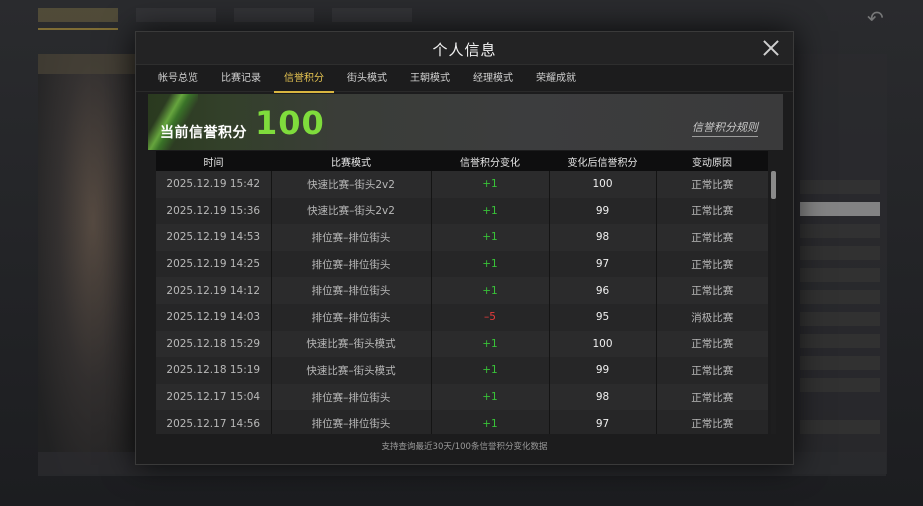 Image resolution: width=923 pixels, height=506 pixels. What do you see at coordinates (214, 264) in the screenshot?
I see `cell-time: 2025.12.19 14:25` at bounding box center [214, 264].